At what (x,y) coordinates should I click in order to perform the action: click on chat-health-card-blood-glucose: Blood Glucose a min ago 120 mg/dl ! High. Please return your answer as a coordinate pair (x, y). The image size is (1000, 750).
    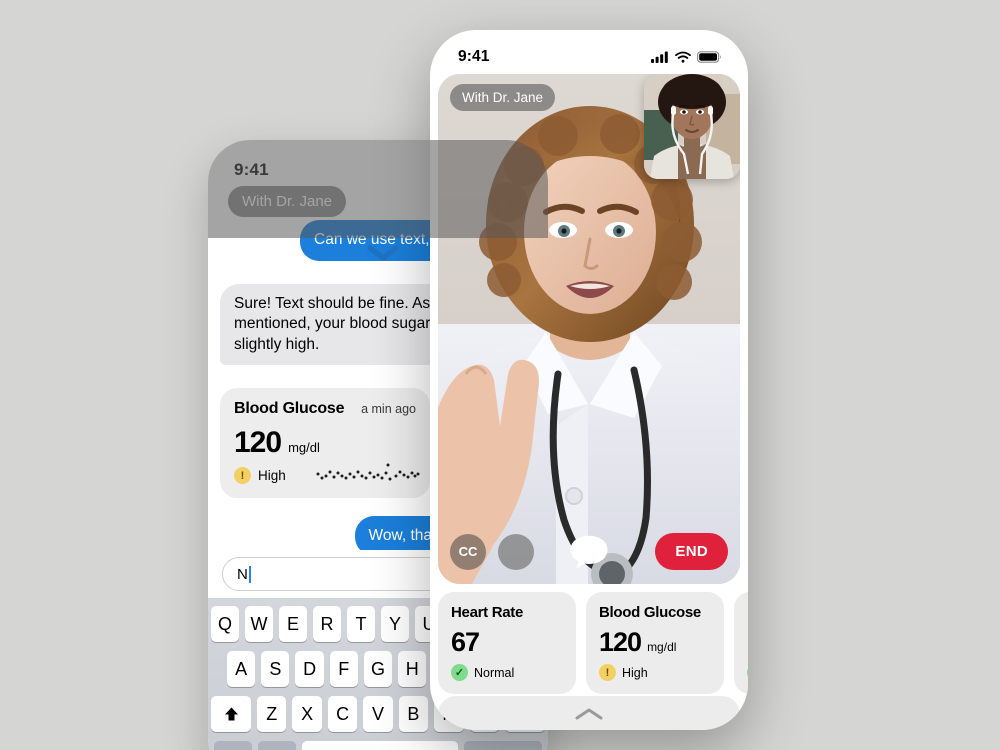
    Looking at the image, I should click on (325, 443).